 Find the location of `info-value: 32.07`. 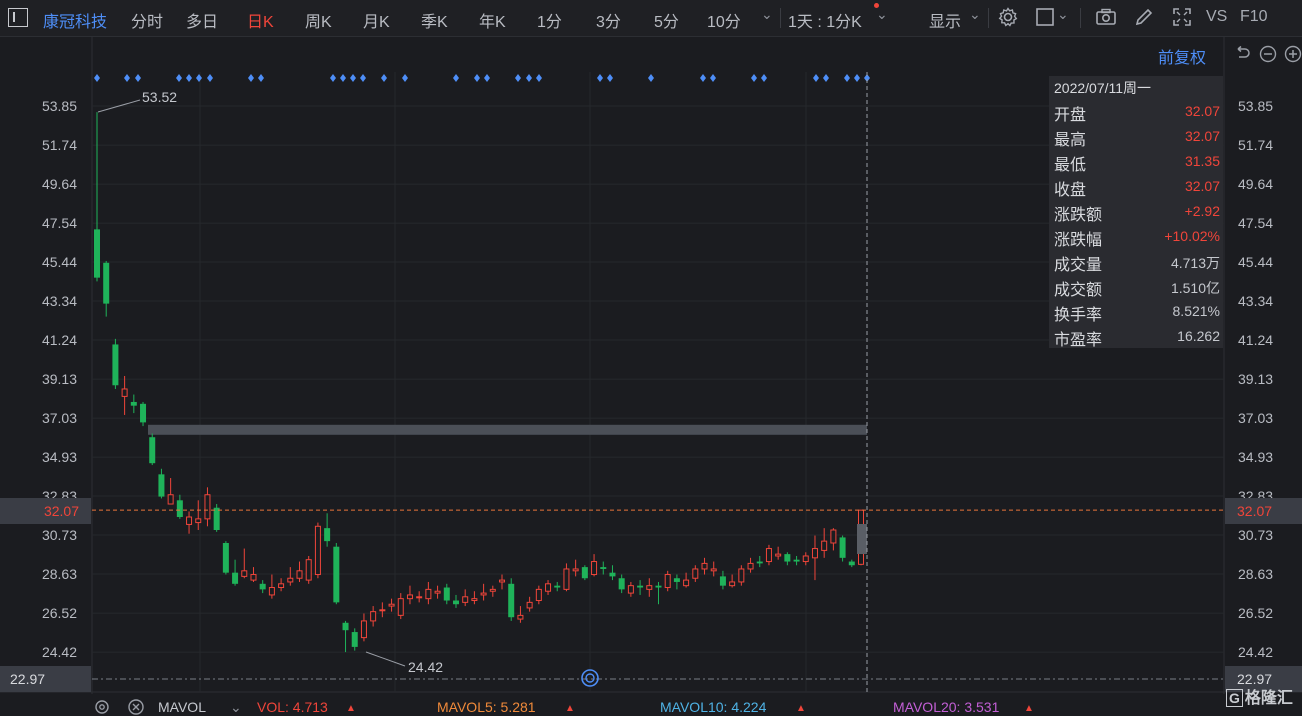

info-value: 32.07 is located at coordinates (1202, 111).